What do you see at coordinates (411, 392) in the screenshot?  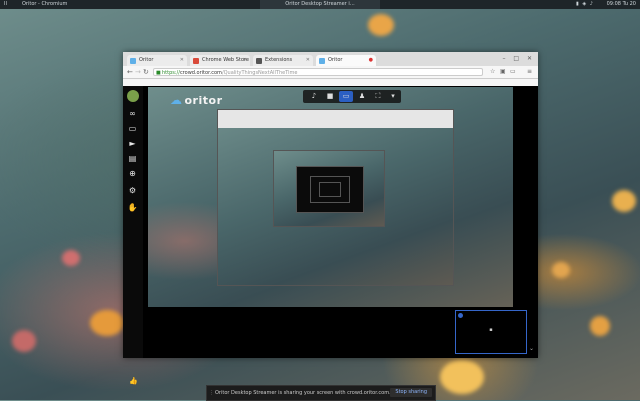 I see `stop-sharing-button: Stop sharing` at bounding box center [411, 392].